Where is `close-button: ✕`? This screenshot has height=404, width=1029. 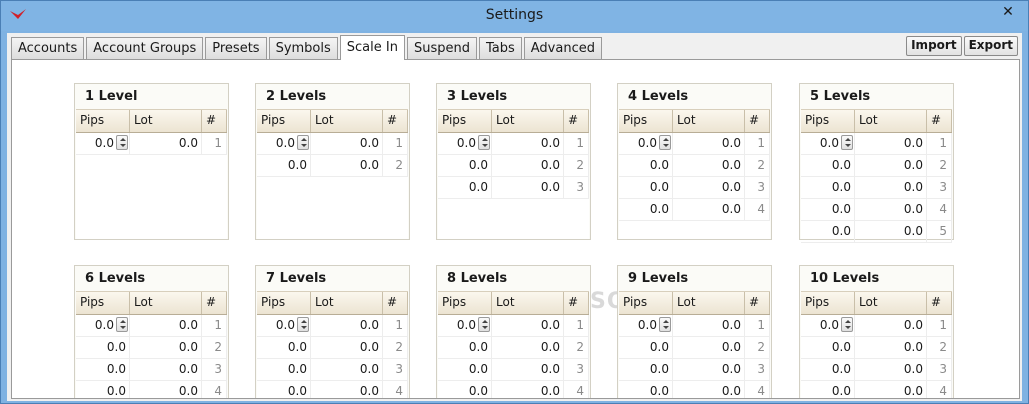 close-button: ✕ is located at coordinates (1008, 12).